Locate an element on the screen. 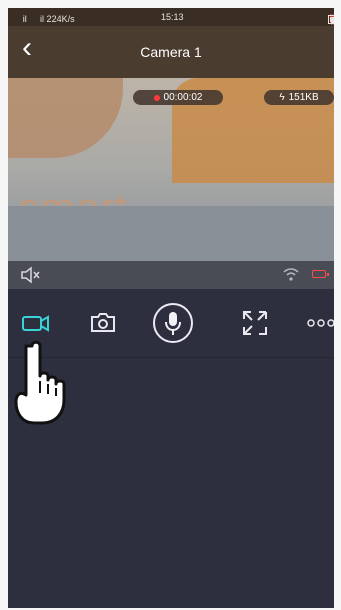  recording-time: 00:00:02 is located at coordinates (183, 97).